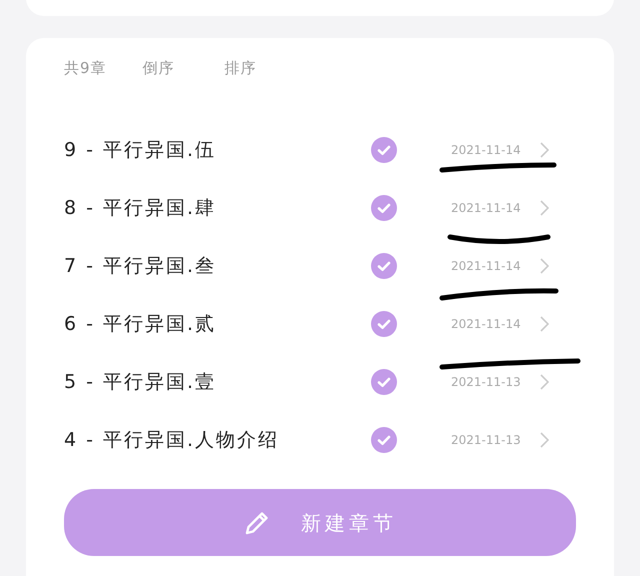  What do you see at coordinates (141, 208) in the screenshot?
I see `chapter-title: 8 - 平行异国.肆` at bounding box center [141, 208].